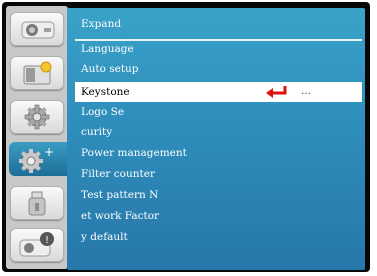  What do you see at coordinates (218, 195) in the screenshot?
I see `menu-item-test-pattern-network: Test pattern N` at bounding box center [218, 195].